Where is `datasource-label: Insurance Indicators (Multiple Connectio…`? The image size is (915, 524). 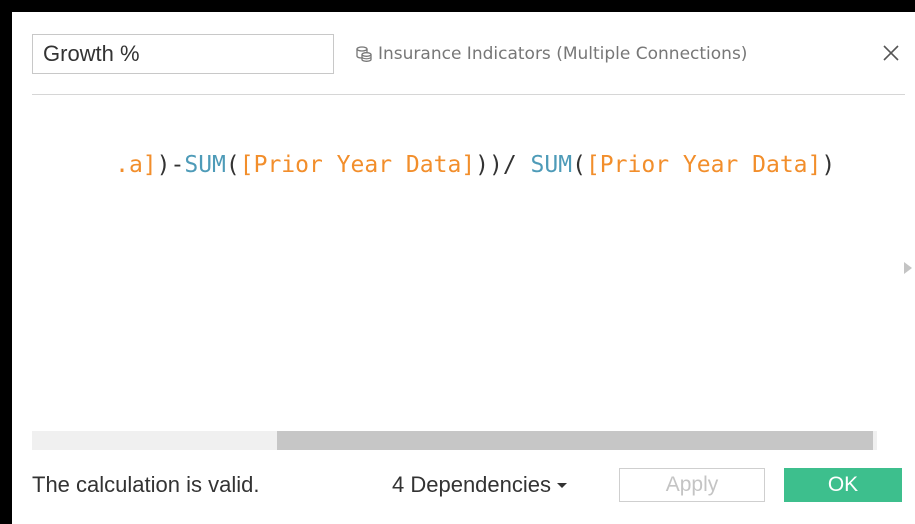
datasource-label: Insurance Indicators (Multiple Connectio… is located at coordinates (551, 54).